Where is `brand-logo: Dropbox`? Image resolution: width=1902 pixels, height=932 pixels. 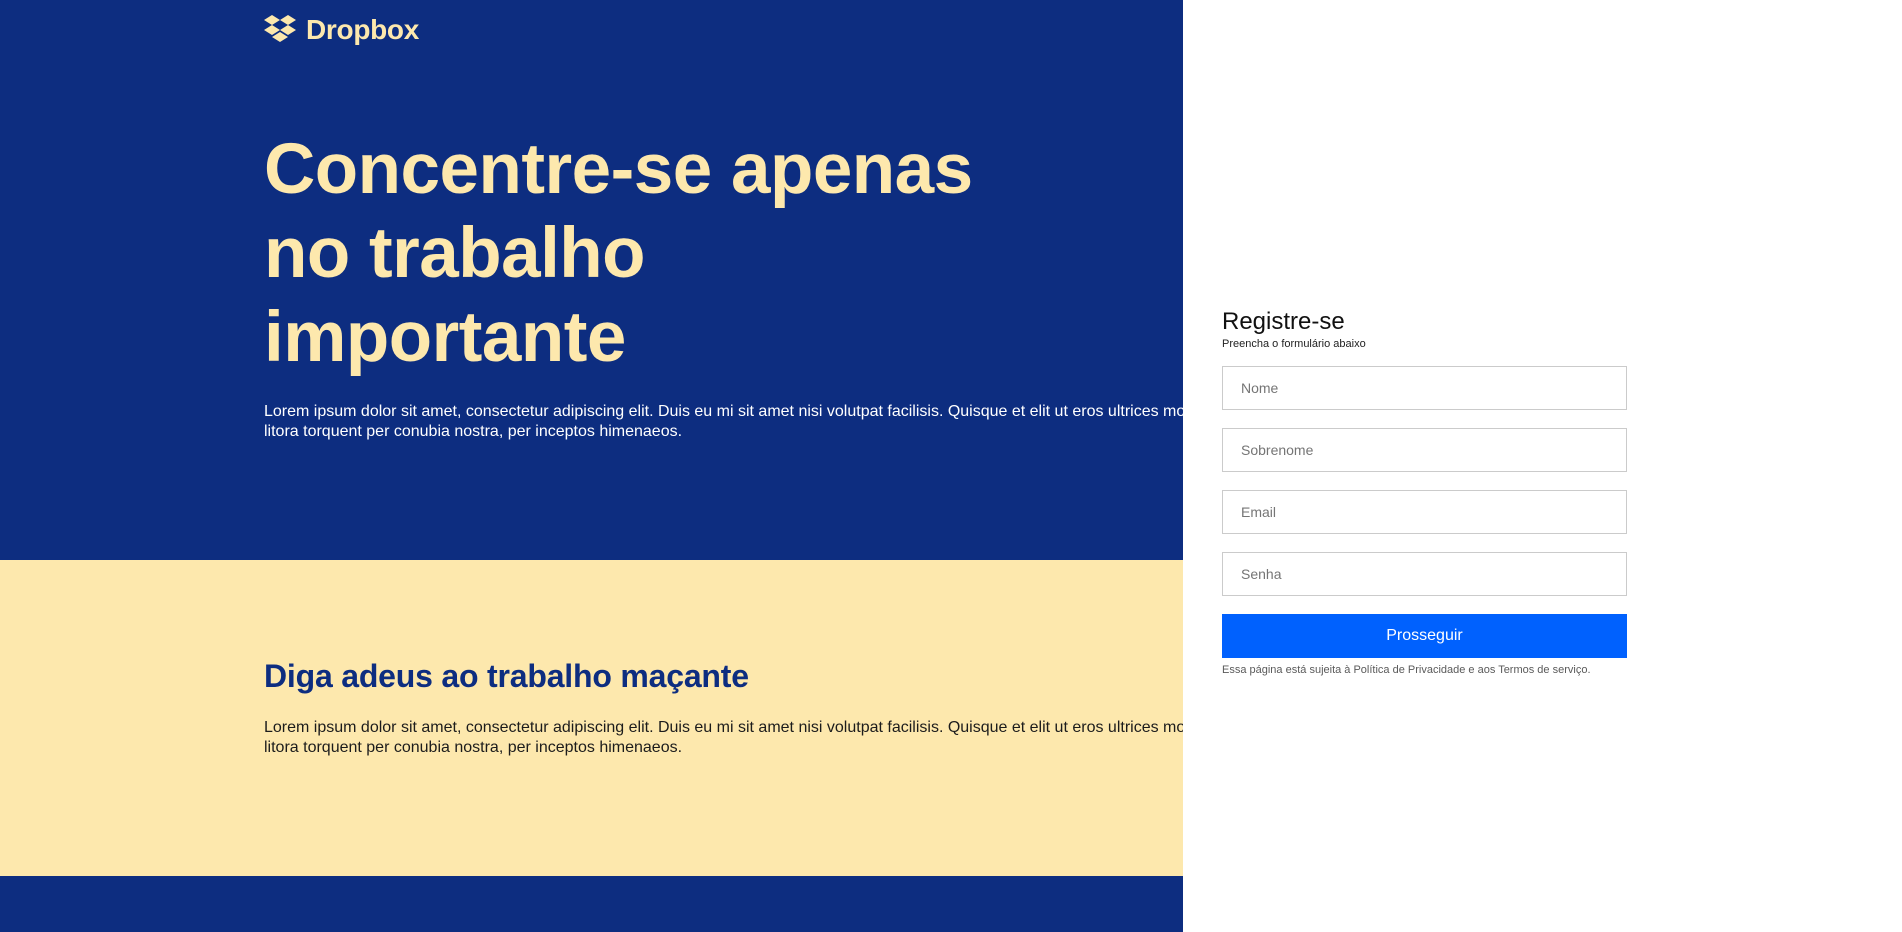
brand-logo: Dropbox is located at coordinates (341, 30).